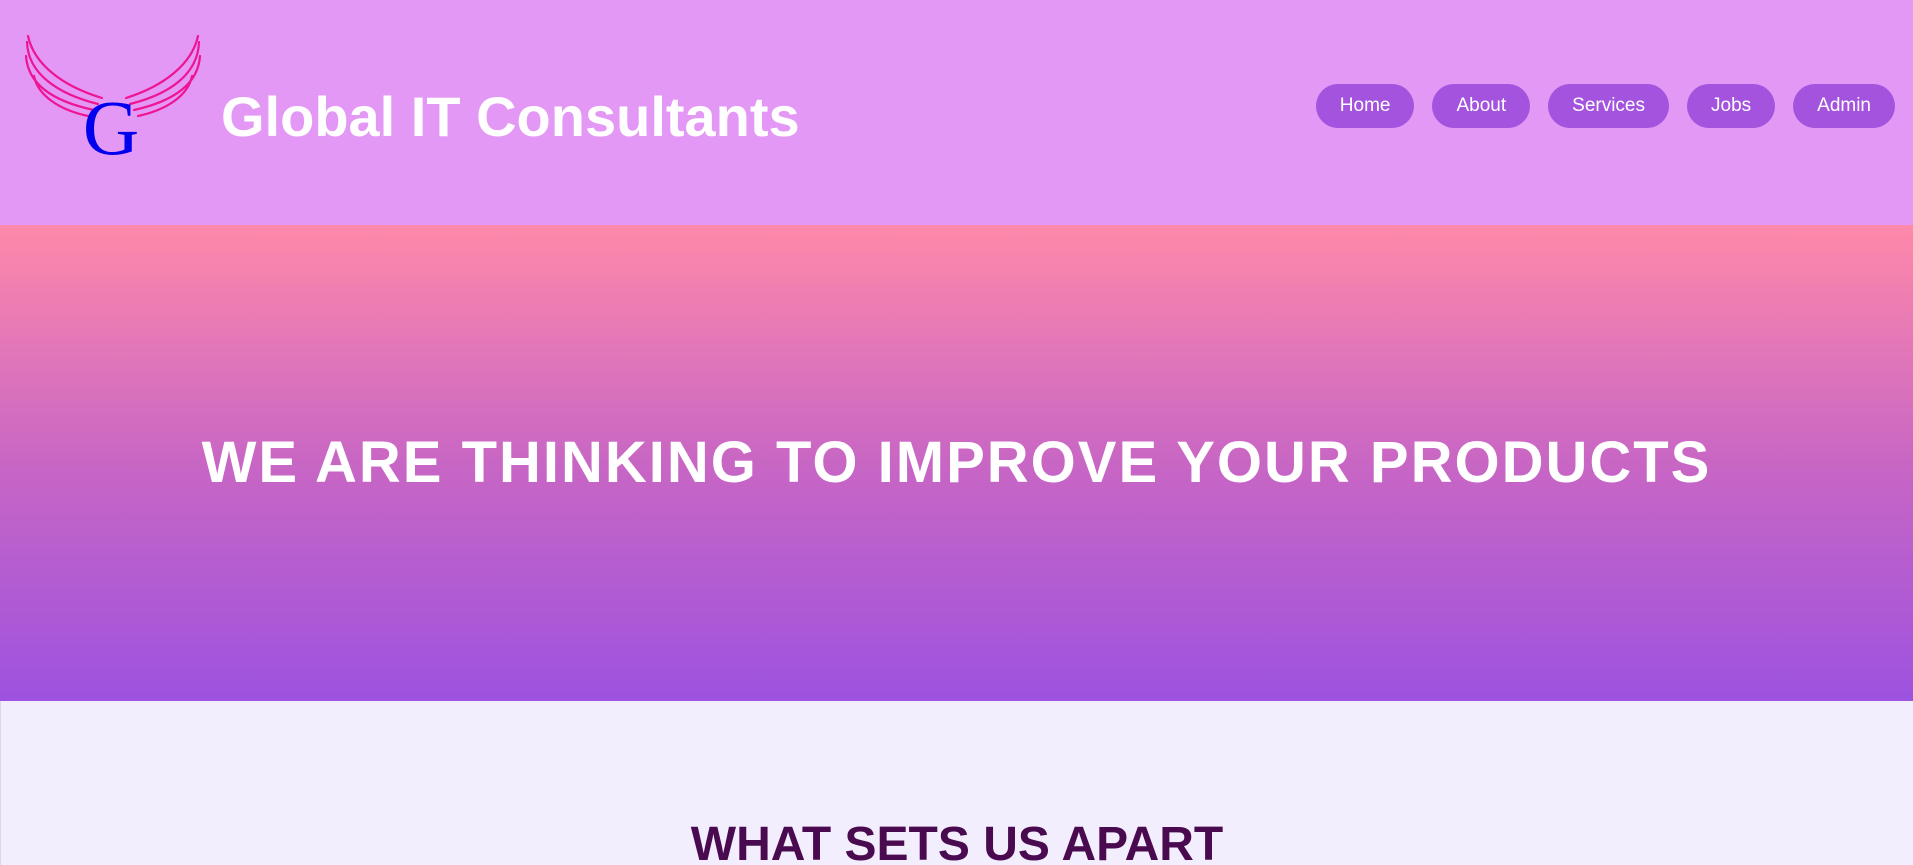 The width and height of the screenshot is (1913, 865). Describe the element at coordinates (111, 122) in the screenshot. I see `logo-letter: G` at that location.